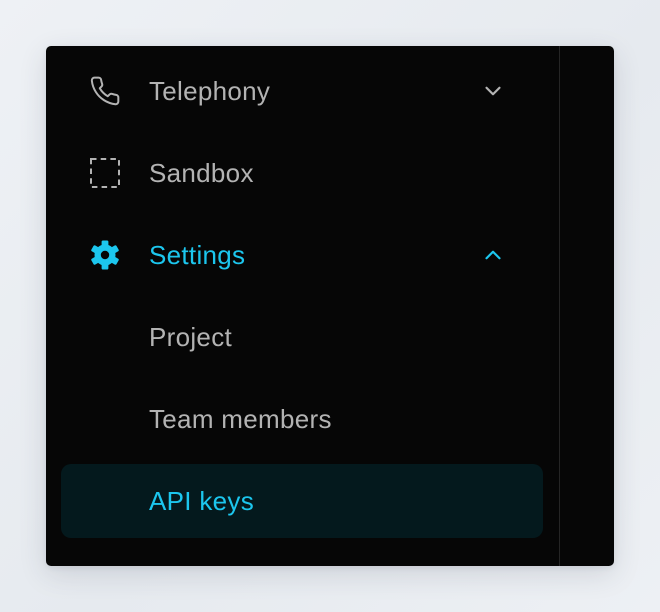  I want to click on sidebar-item-sandbox: Sandbox, so click(302, 173).